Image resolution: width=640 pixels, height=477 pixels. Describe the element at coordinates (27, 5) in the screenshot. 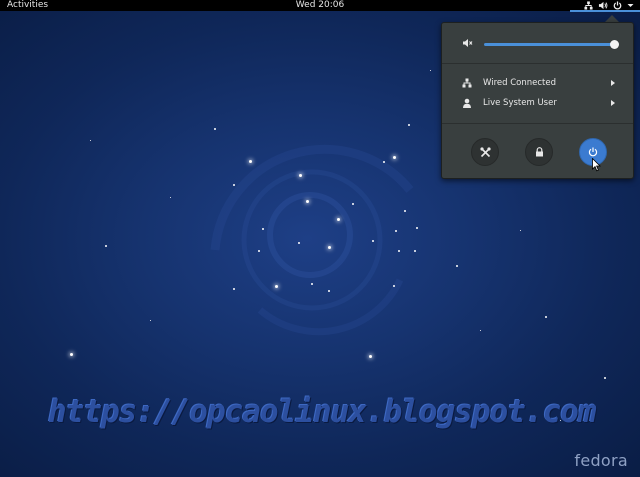

I see `activities-button: Activities` at that location.